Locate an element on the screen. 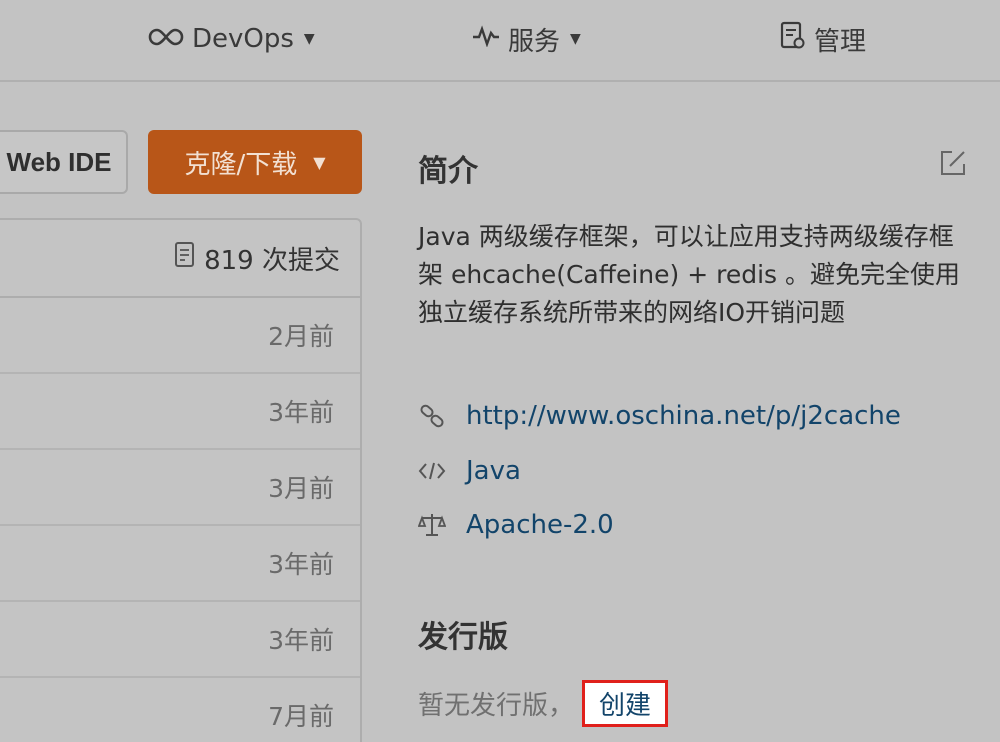 This screenshot has width=1000, height=742. nav-manage-label: 管理 is located at coordinates (840, 41).